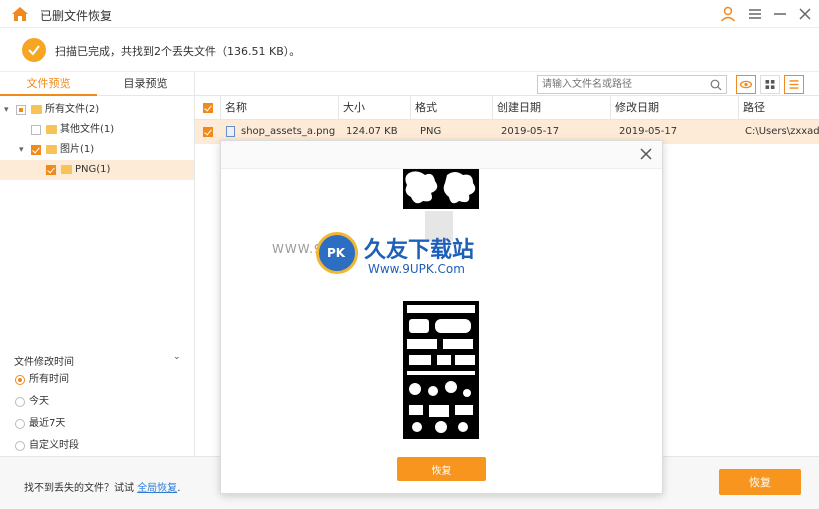 The image size is (819, 509). Describe the element at coordinates (374, 108) in the screenshot. I see `column-size: 大小` at that location.